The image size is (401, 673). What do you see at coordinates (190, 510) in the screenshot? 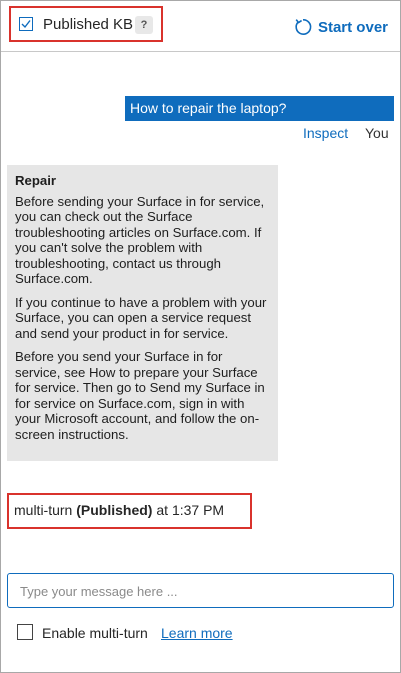
I see `meta-time: at 1:37 PM` at bounding box center [190, 510].